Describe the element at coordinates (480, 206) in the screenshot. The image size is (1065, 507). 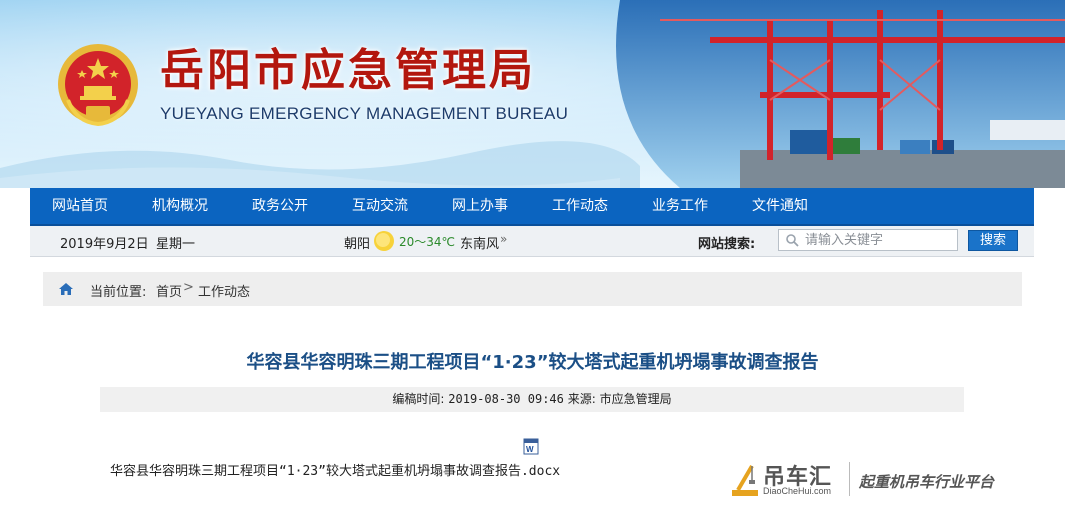
I see `nav-item-online-services: 网上办事` at that location.